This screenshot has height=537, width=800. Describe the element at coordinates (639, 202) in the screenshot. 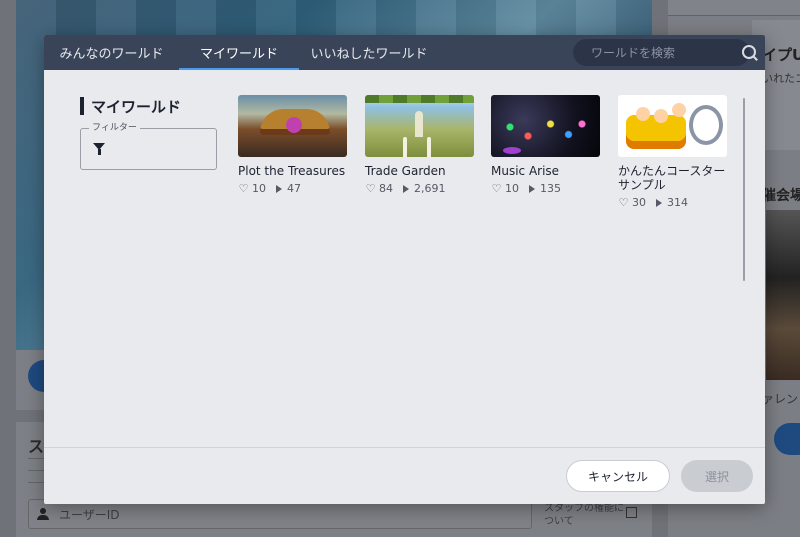

I see `like-count-value: 30` at that location.